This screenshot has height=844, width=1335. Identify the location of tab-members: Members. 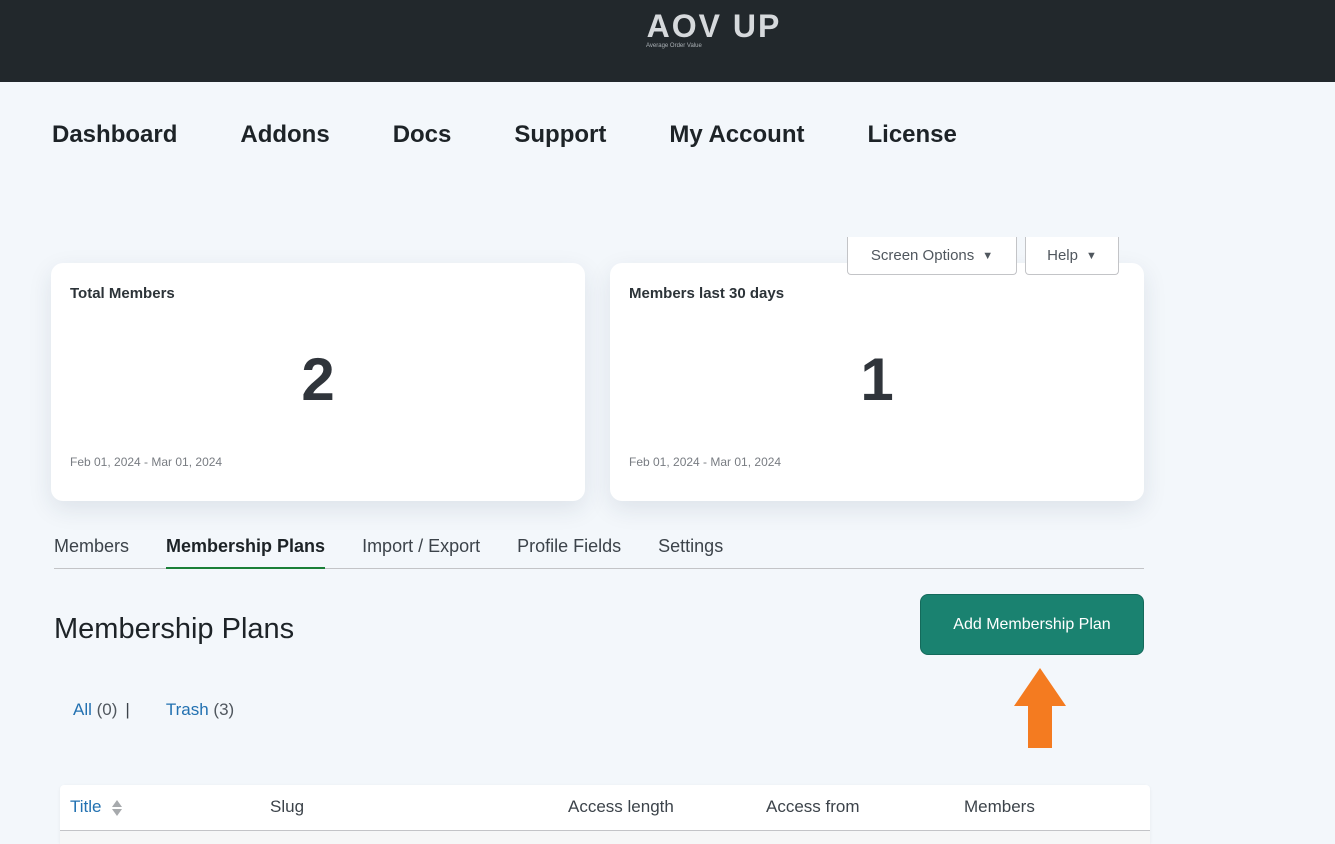
(91, 549).